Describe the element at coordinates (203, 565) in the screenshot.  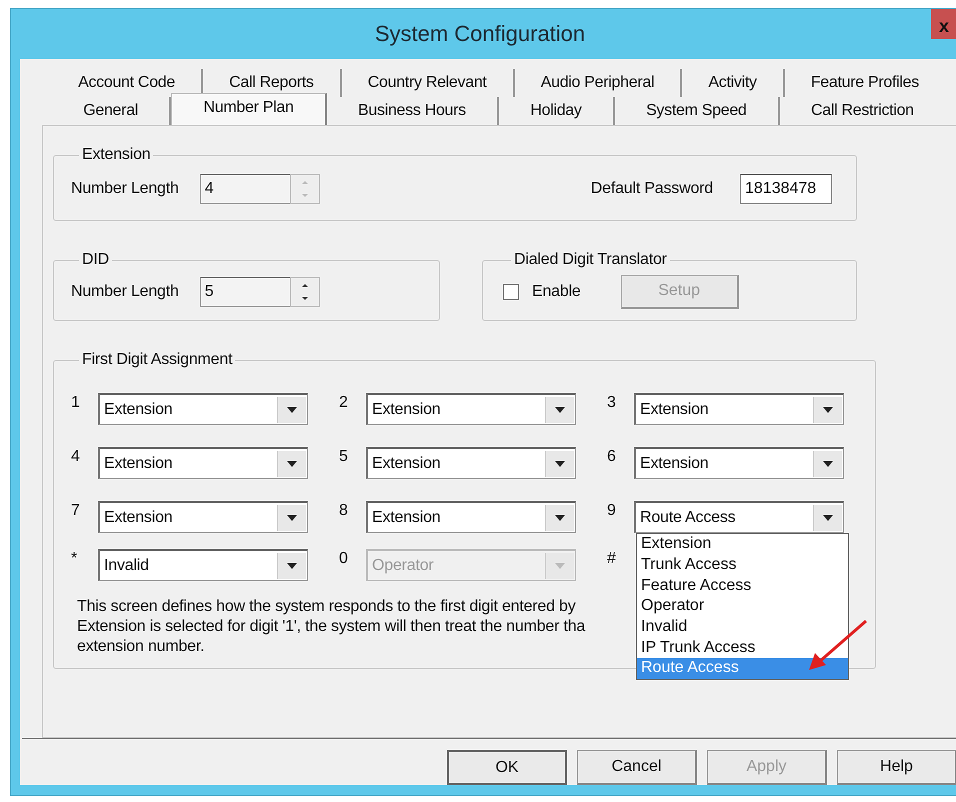
I see `dropdown-field: Invalid` at that location.